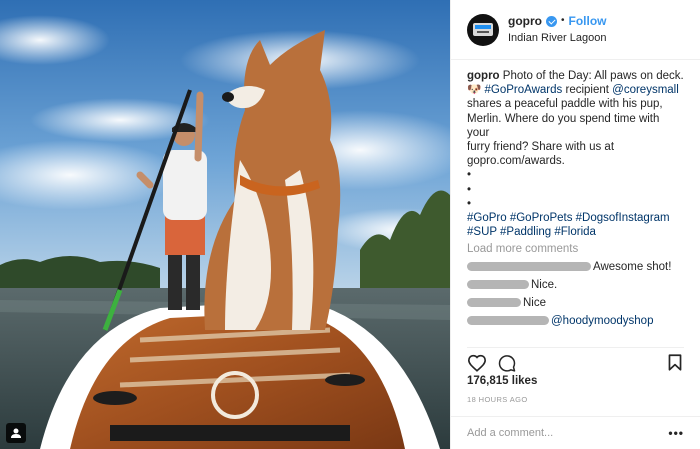 This screenshot has height=449, width=700. I want to click on comment-text: Nice., so click(544, 284).